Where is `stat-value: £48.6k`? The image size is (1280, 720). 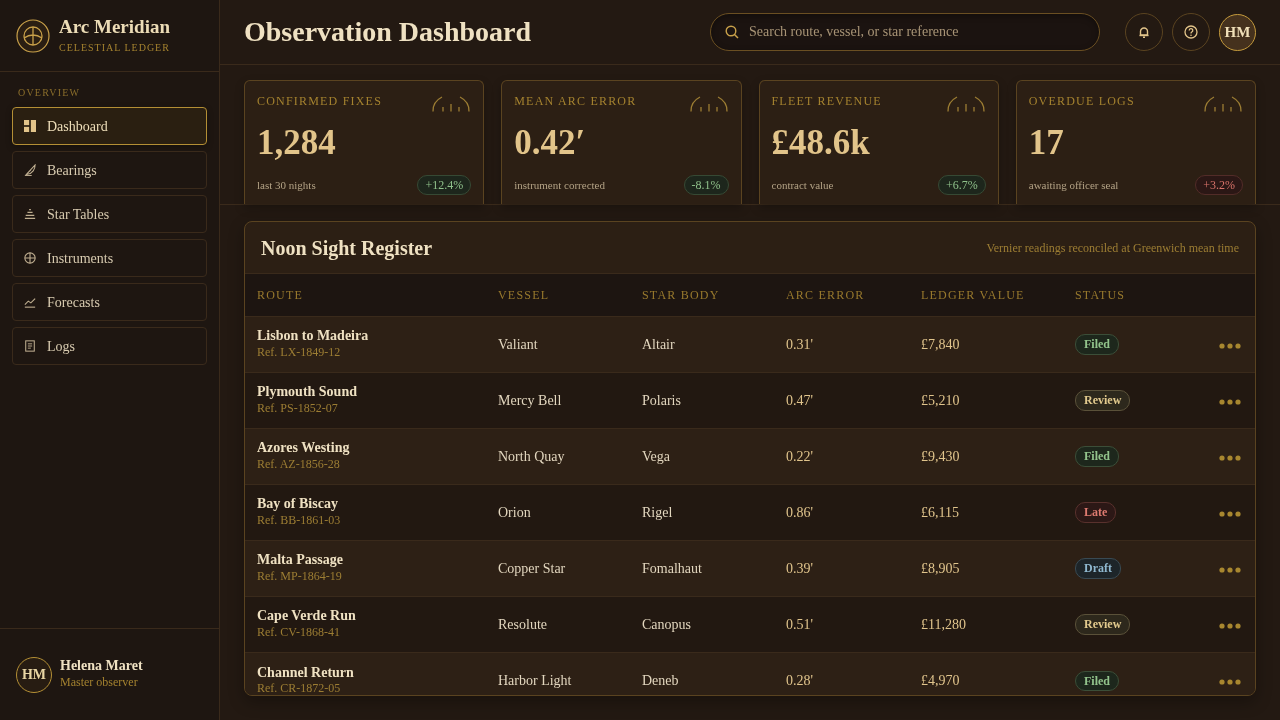 stat-value: £48.6k is located at coordinates (821, 142).